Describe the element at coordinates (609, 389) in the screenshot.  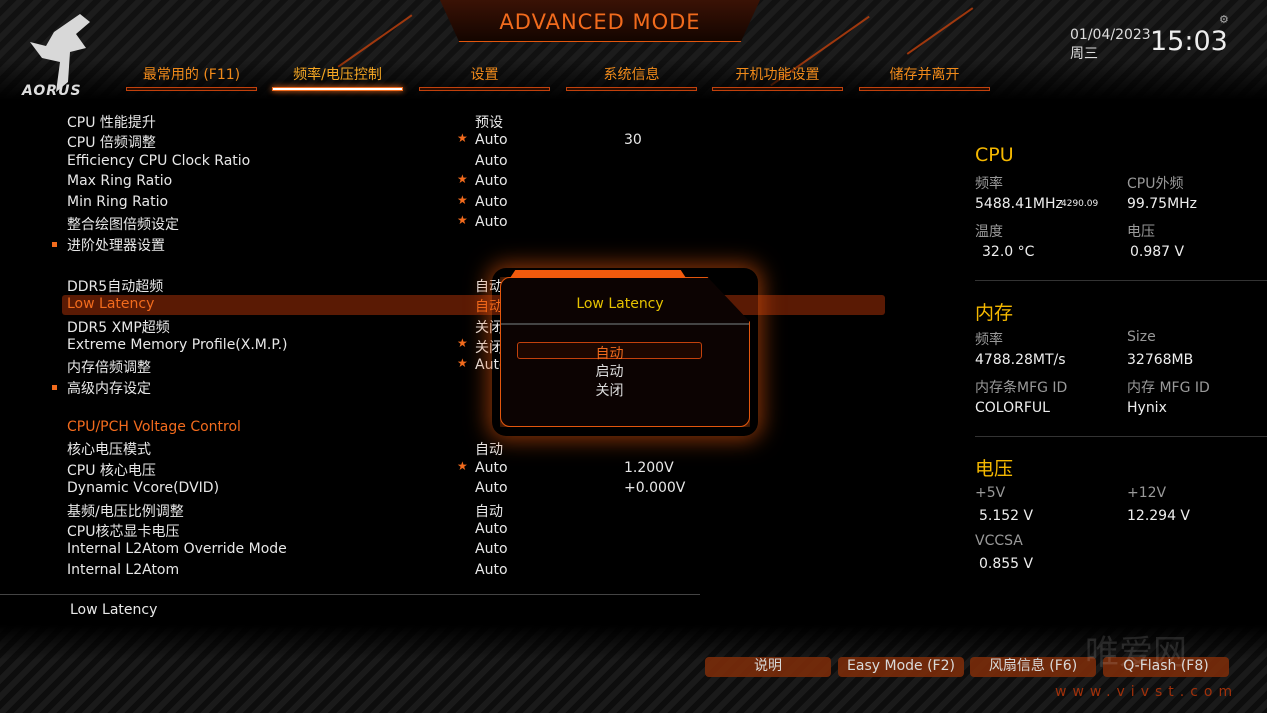
I see `popup-option-disable: 关闭` at that location.